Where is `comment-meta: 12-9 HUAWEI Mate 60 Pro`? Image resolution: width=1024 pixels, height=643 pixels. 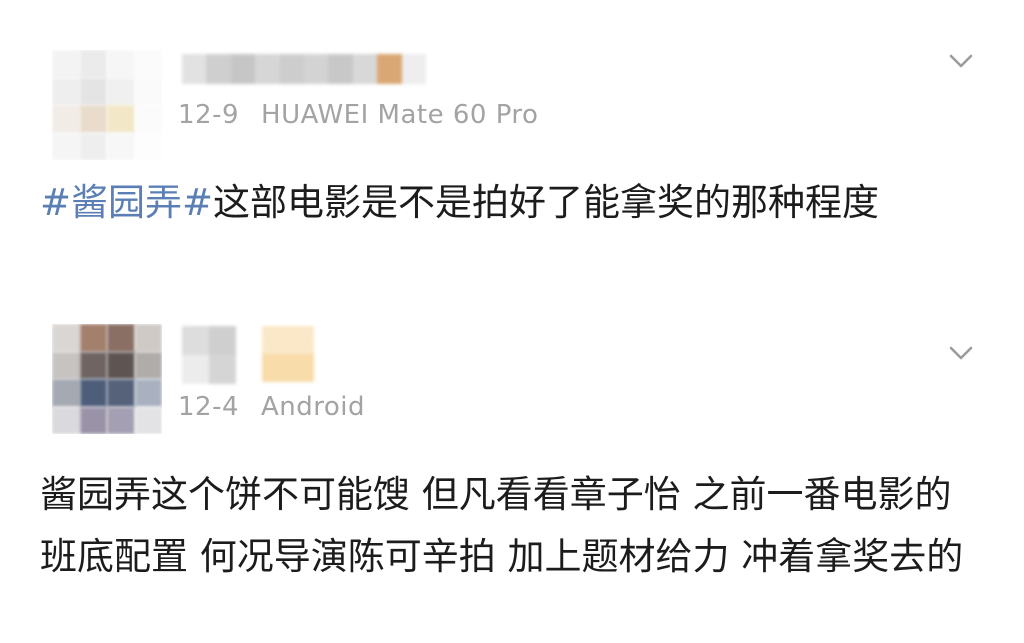 comment-meta: 12-9 HUAWEI Mate 60 Pro is located at coordinates (358, 115).